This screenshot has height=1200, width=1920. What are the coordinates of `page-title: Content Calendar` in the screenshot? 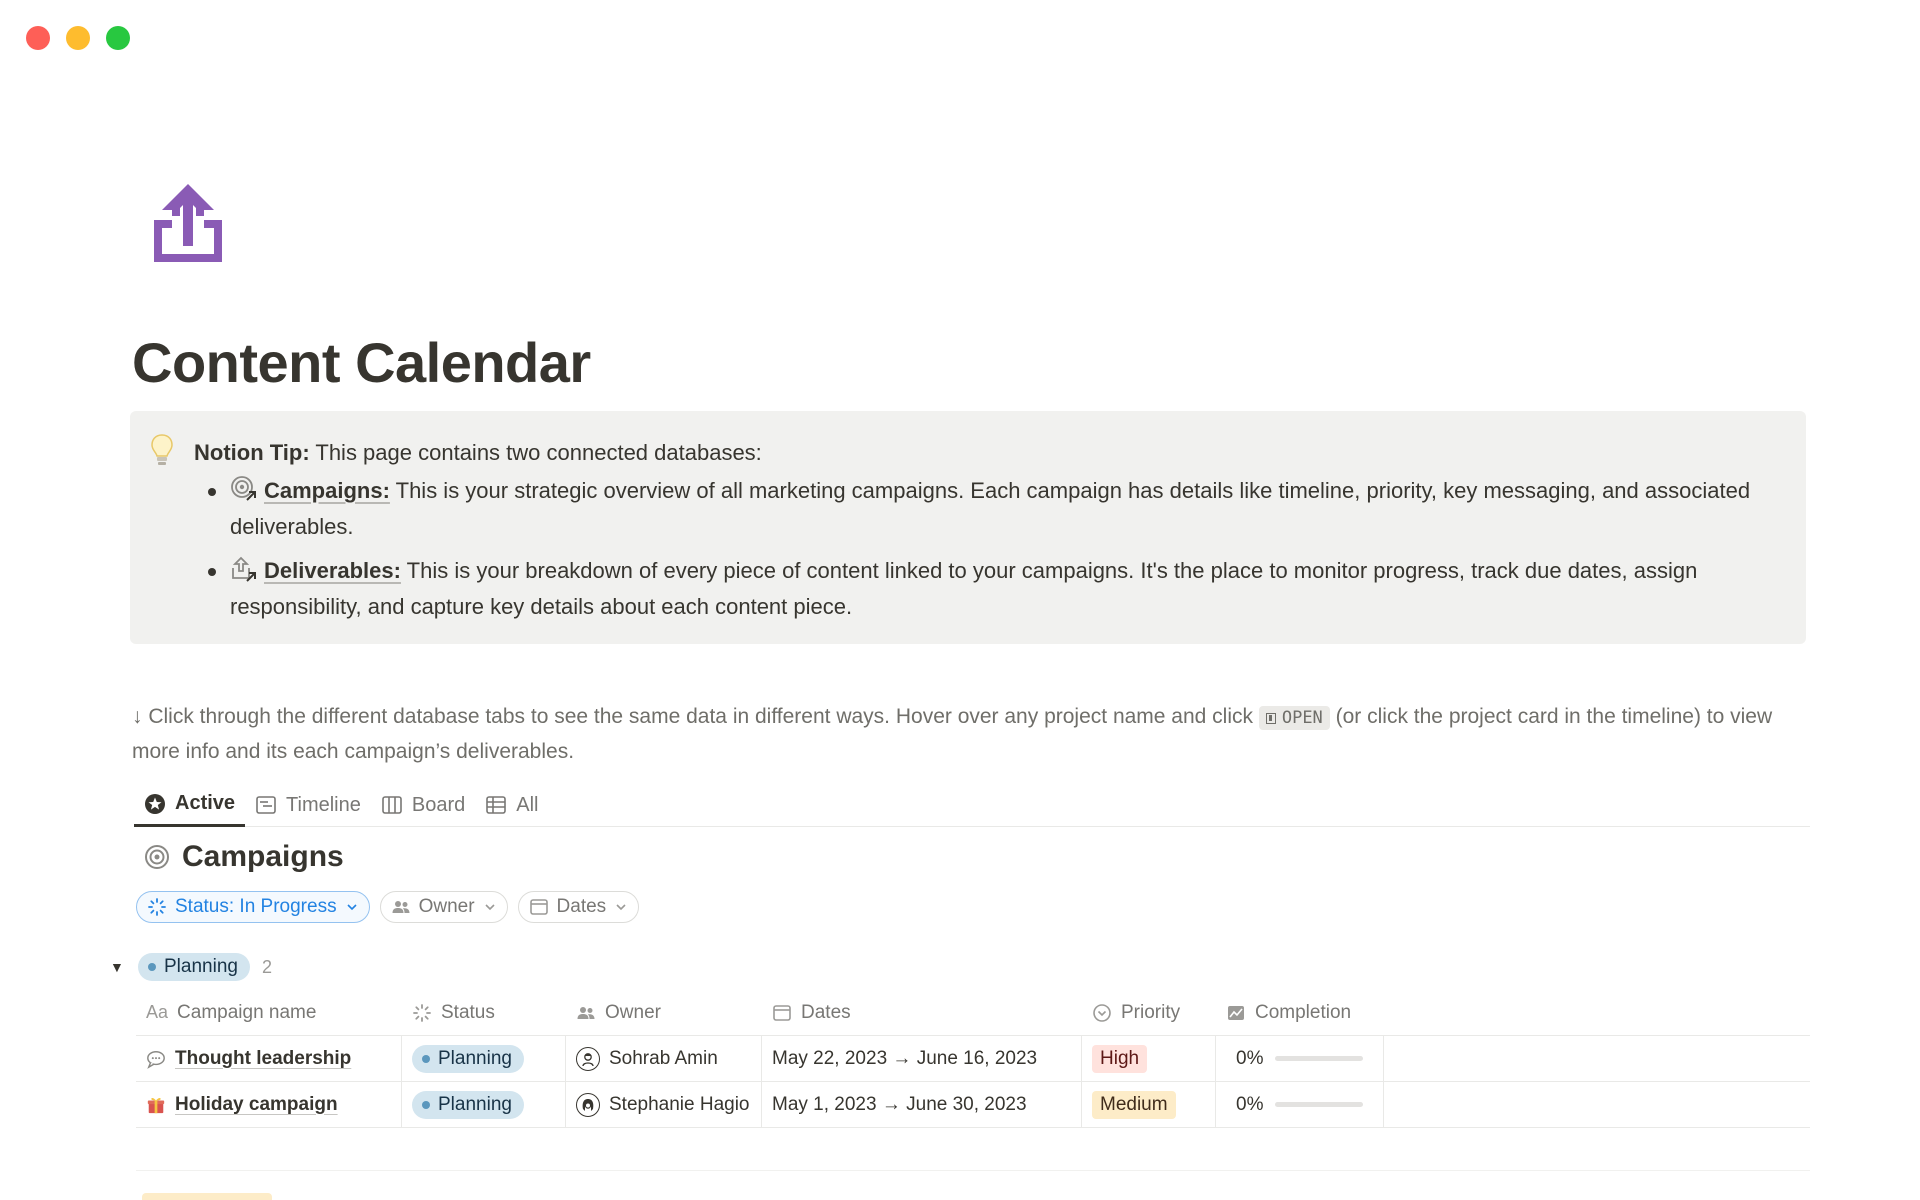 It's located at (361, 362).